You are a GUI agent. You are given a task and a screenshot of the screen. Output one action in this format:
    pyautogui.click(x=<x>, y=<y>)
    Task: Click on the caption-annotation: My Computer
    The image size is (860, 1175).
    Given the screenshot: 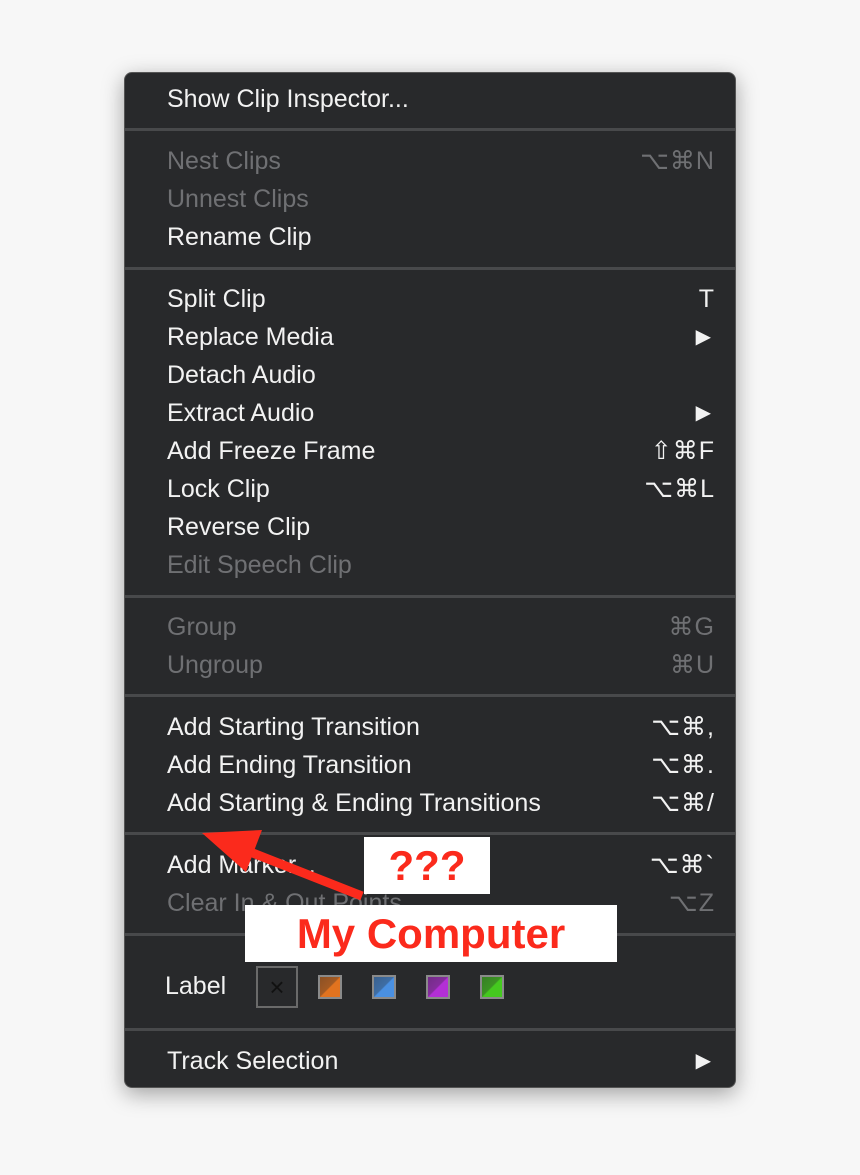 What is the action you would take?
    pyautogui.click(x=431, y=933)
    